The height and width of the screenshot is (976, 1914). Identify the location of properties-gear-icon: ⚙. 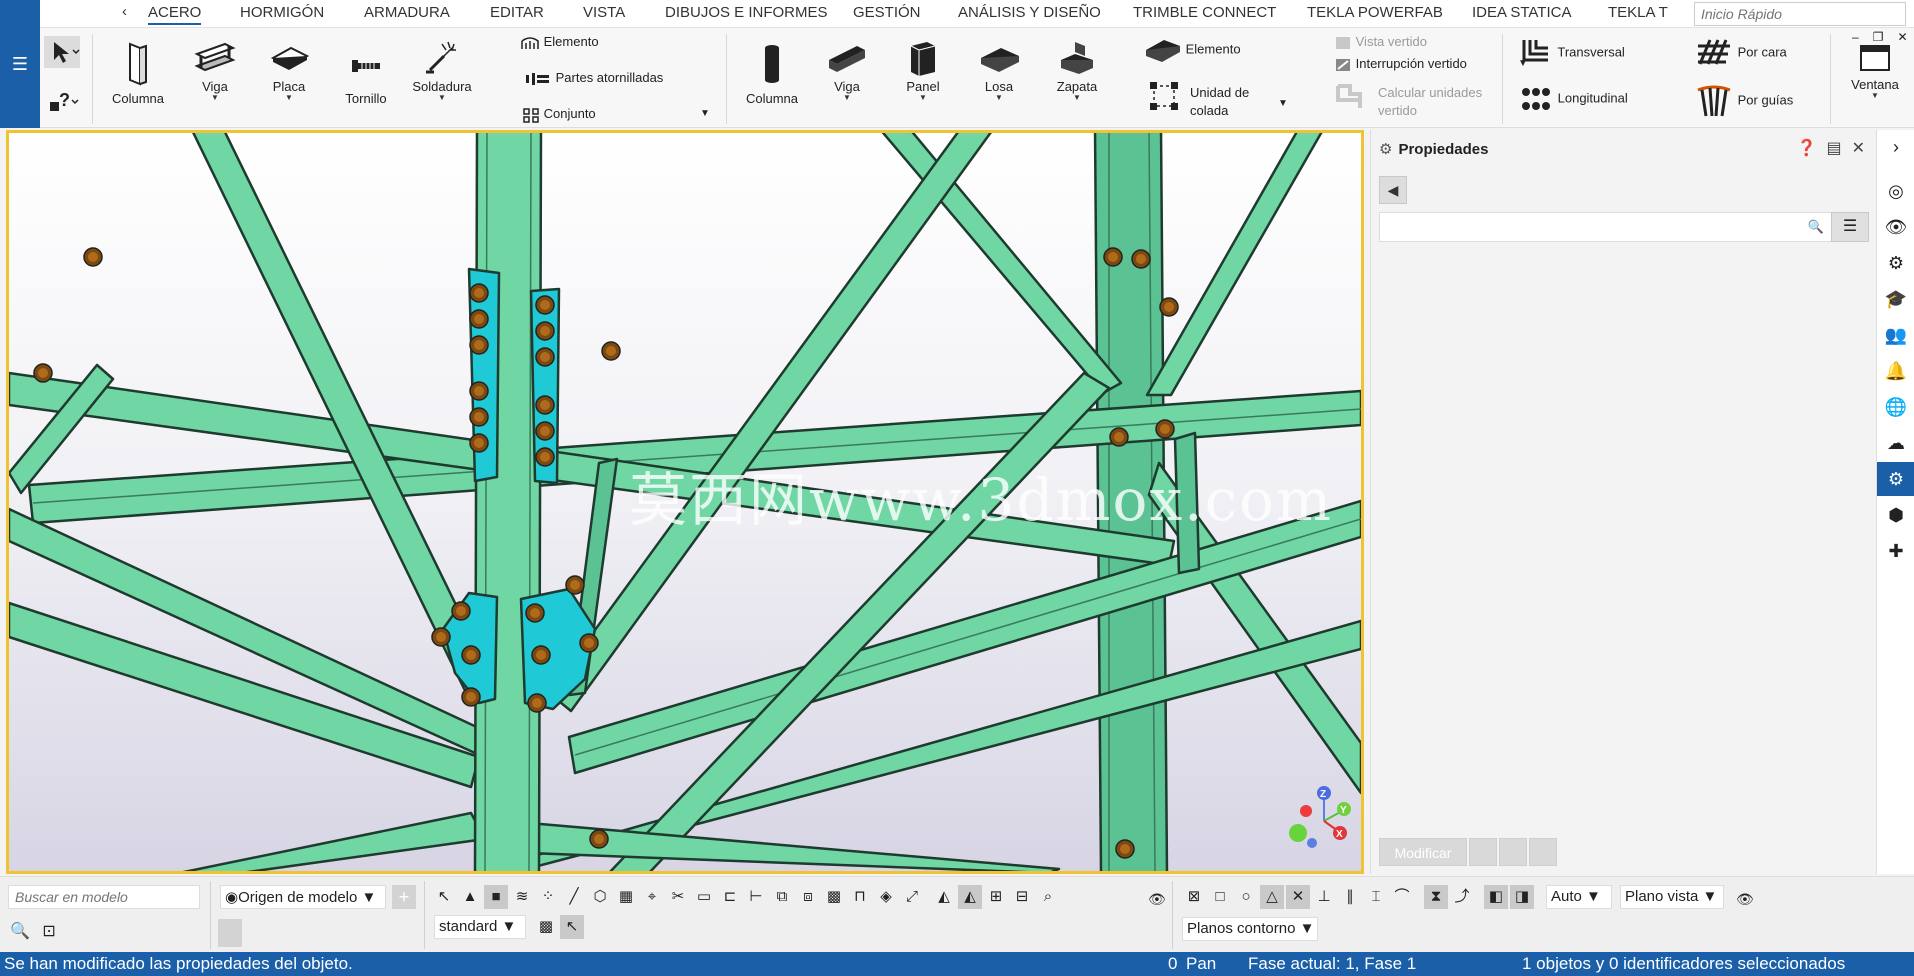
(1895, 479).